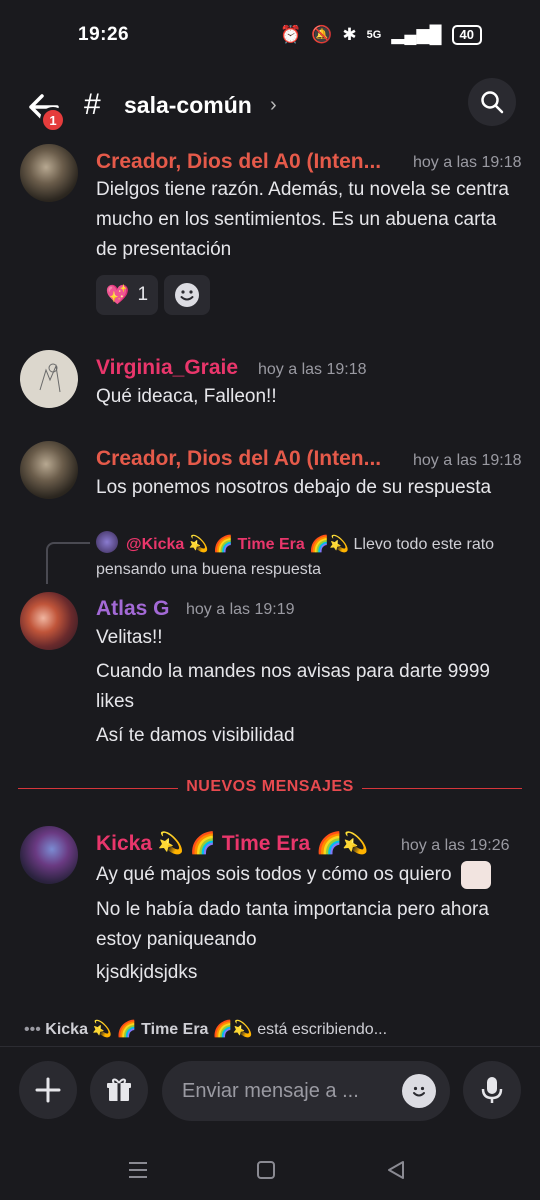 The height and width of the screenshot is (1200, 540). Describe the element at coordinates (322, 34) in the screenshot. I see `mute-icon: 🔕` at that location.